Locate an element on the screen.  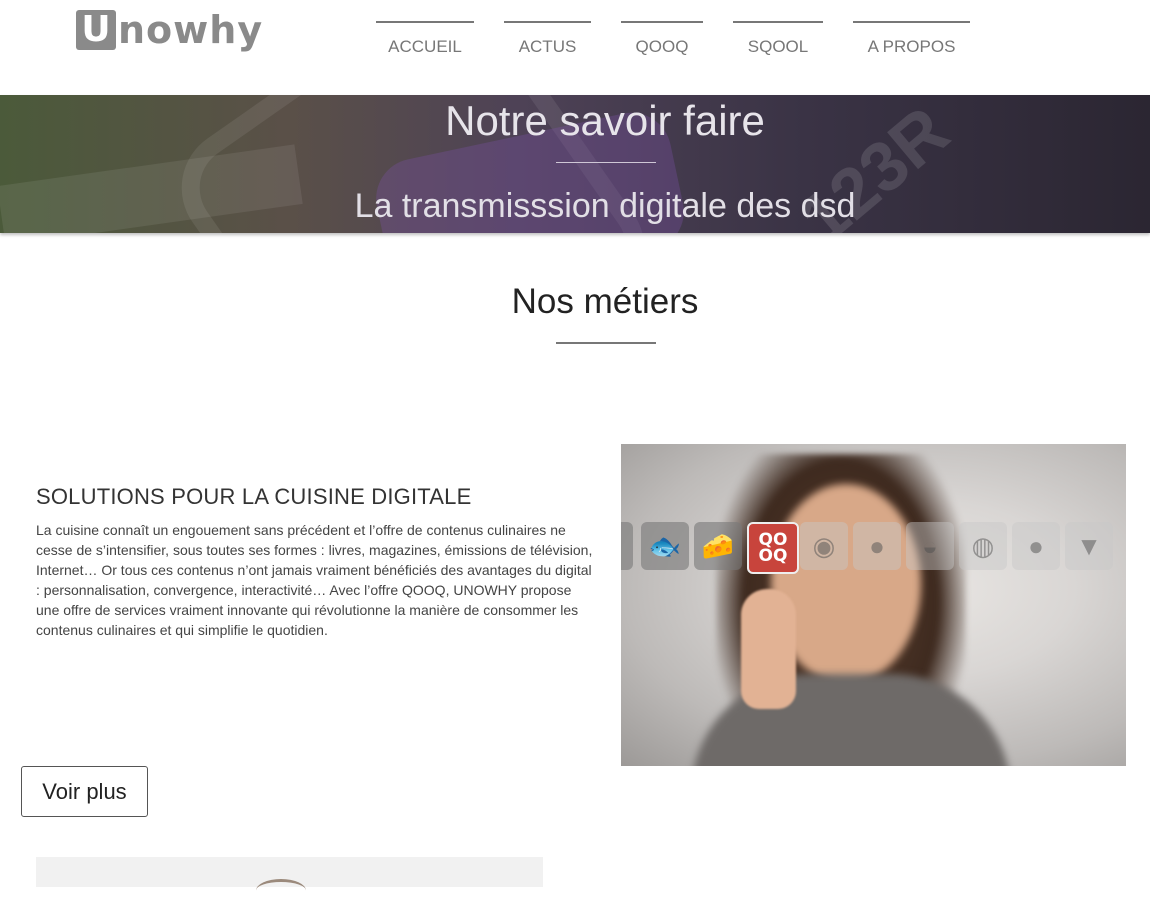
logo-wordmark: nowhy is located at coordinates (191, 30).